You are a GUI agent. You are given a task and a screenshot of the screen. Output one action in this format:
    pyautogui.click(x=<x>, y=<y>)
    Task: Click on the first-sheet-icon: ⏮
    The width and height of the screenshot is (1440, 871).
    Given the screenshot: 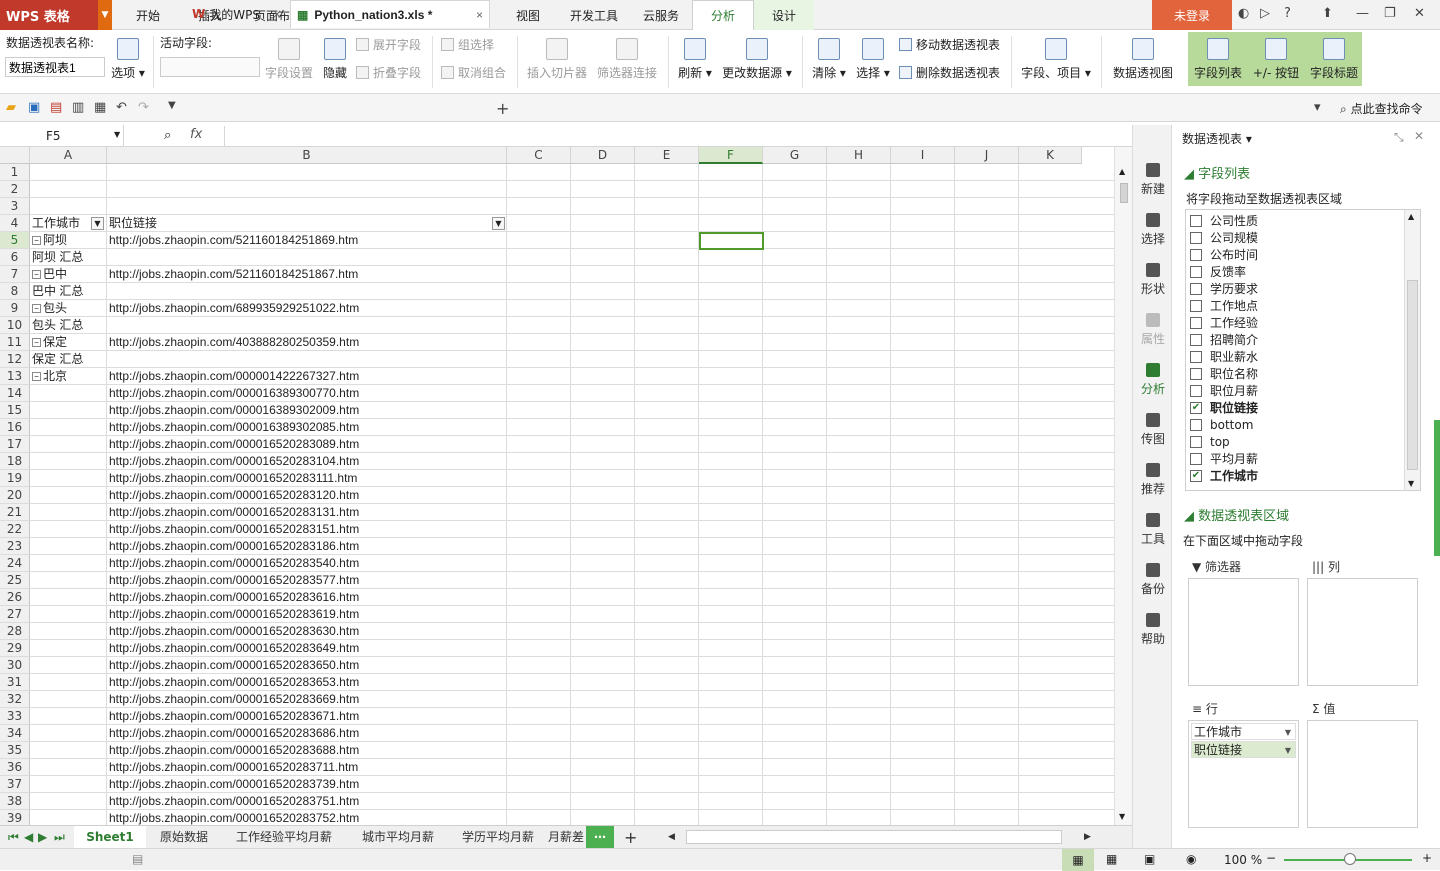 What is the action you would take?
    pyautogui.click(x=13, y=837)
    